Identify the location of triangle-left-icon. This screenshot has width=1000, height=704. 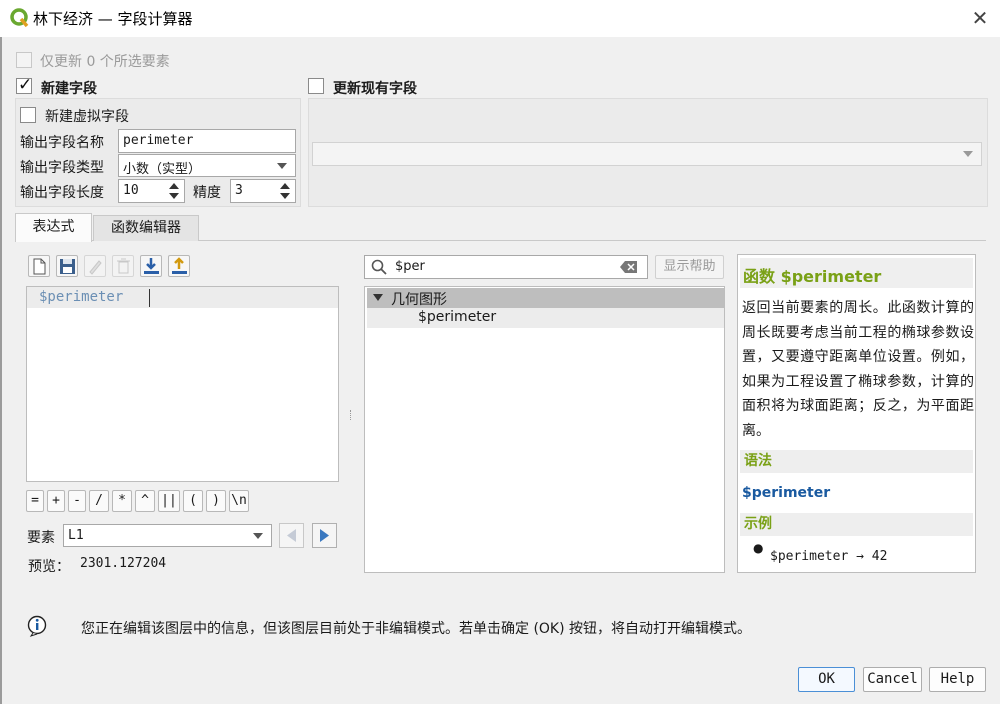
(291, 535).